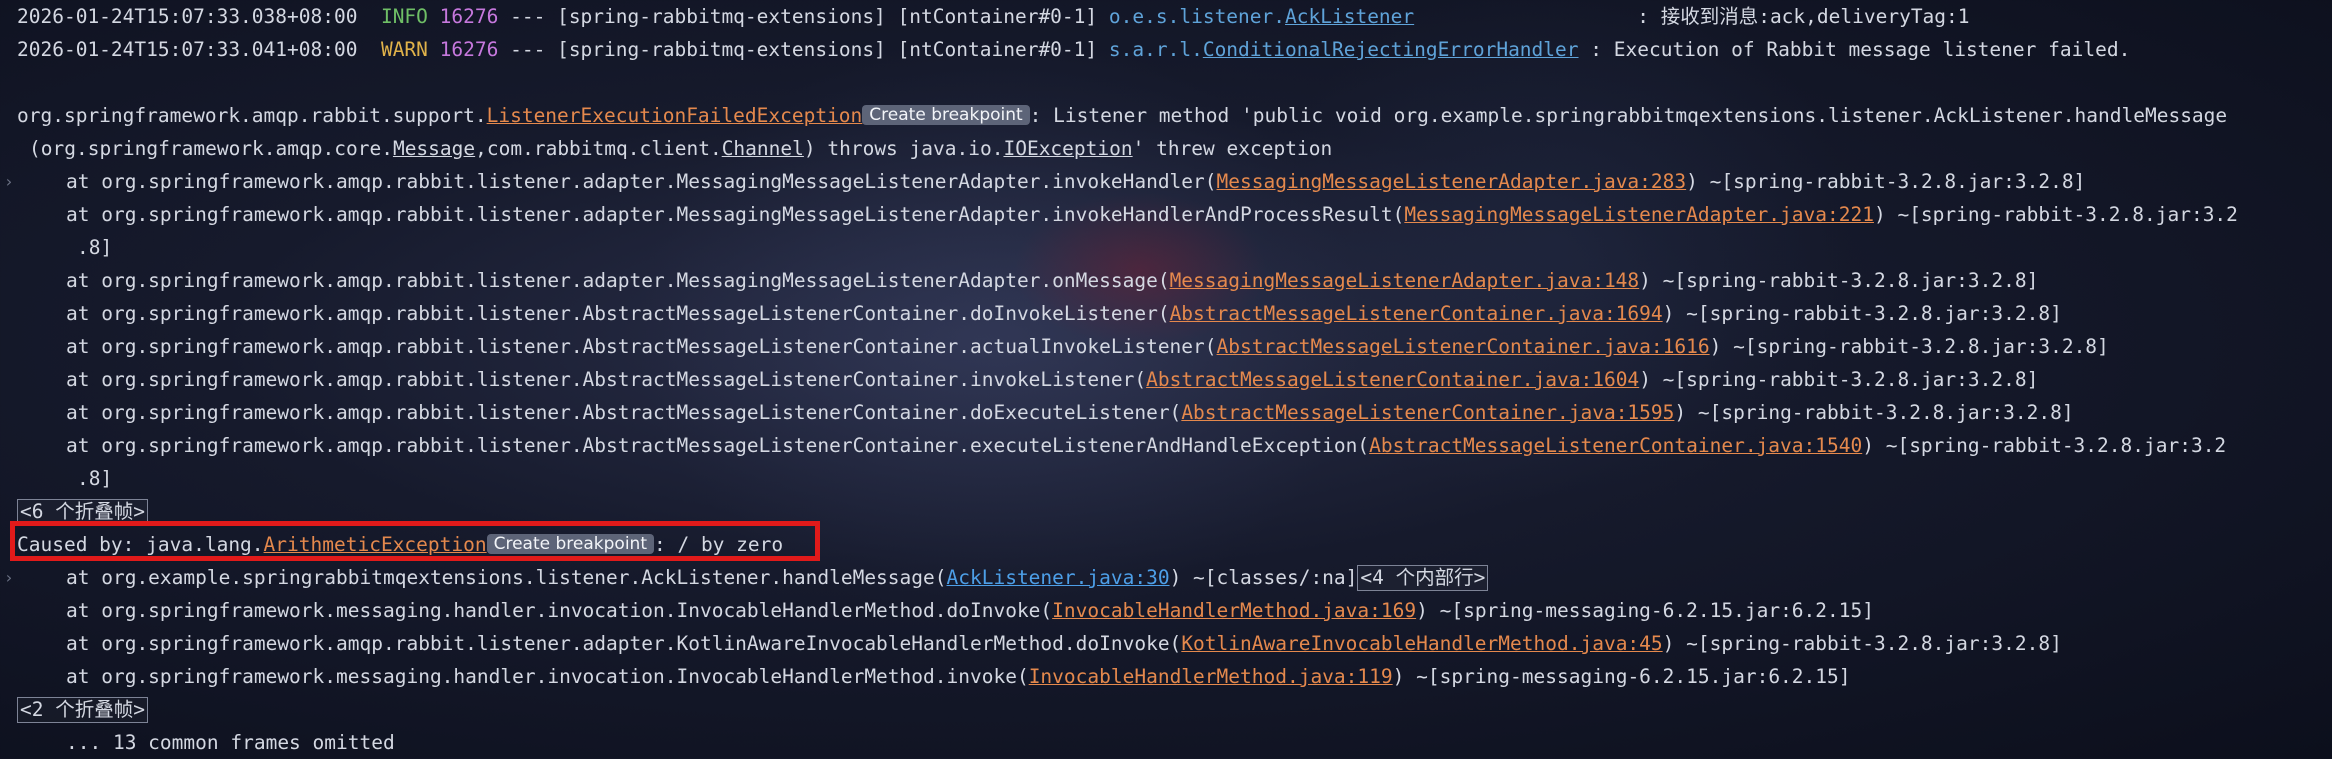 Image resolution: width=2332 pixels, height=759 pixels. I want to click on internal-lines-toggle: <4 个内部行>, so click(1423, 578).